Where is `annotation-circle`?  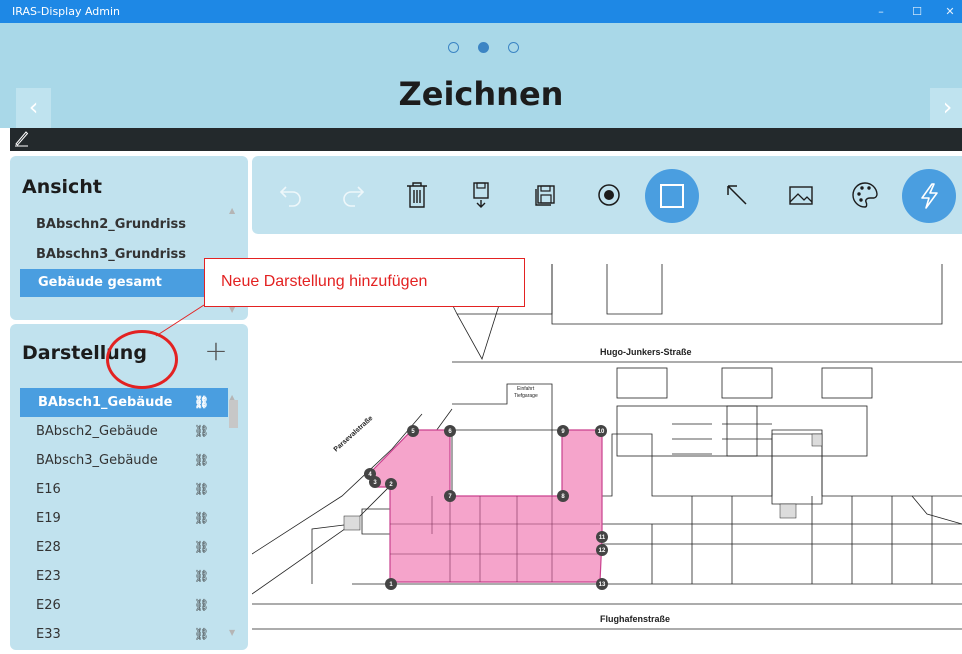
annotation-circle is located at coordinates (142, 359).